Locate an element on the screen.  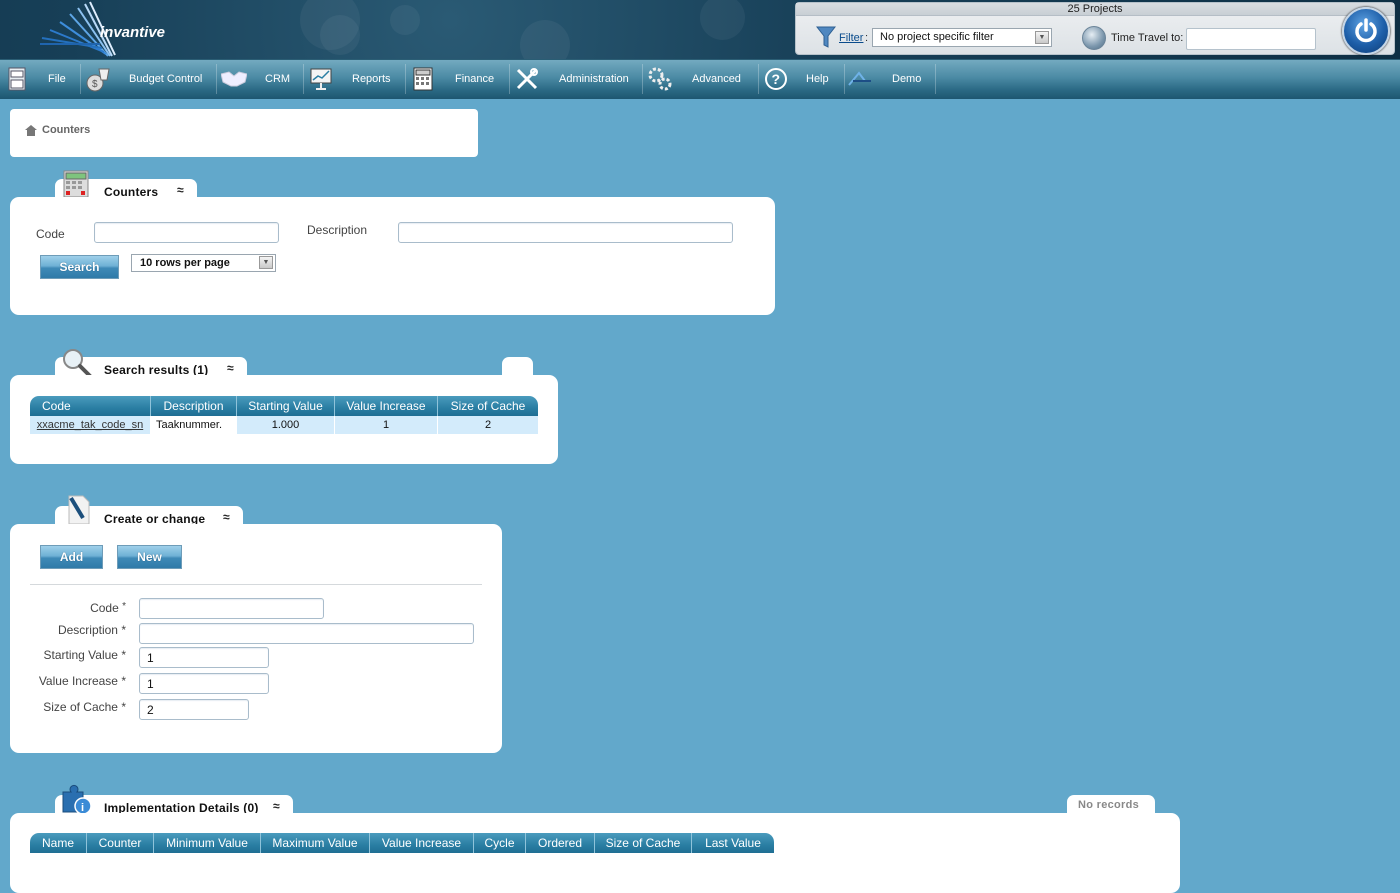
tools-icon is located at coordinates (527, 79).